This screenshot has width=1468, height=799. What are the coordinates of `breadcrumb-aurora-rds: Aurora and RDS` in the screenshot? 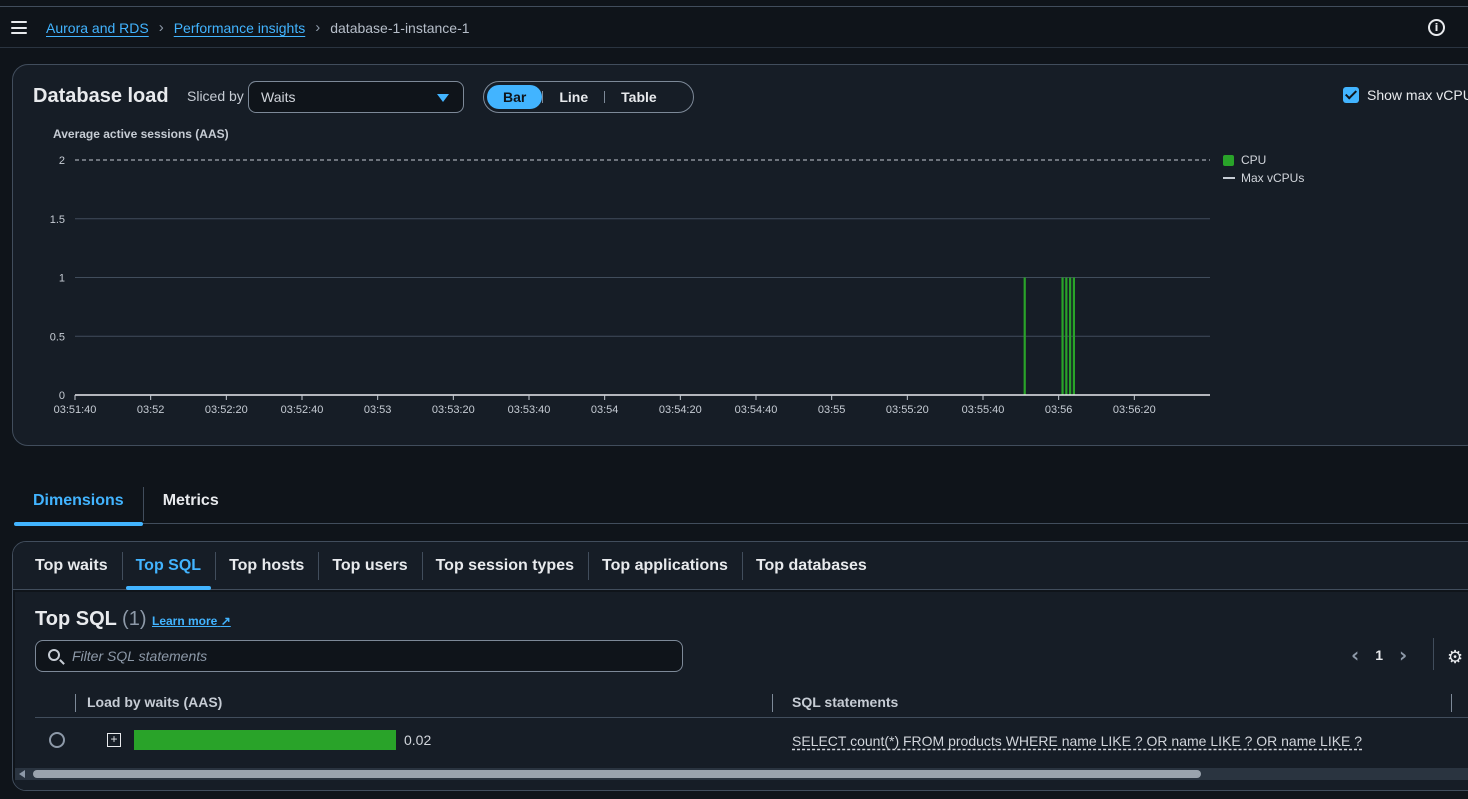 It's located at (97, 28).